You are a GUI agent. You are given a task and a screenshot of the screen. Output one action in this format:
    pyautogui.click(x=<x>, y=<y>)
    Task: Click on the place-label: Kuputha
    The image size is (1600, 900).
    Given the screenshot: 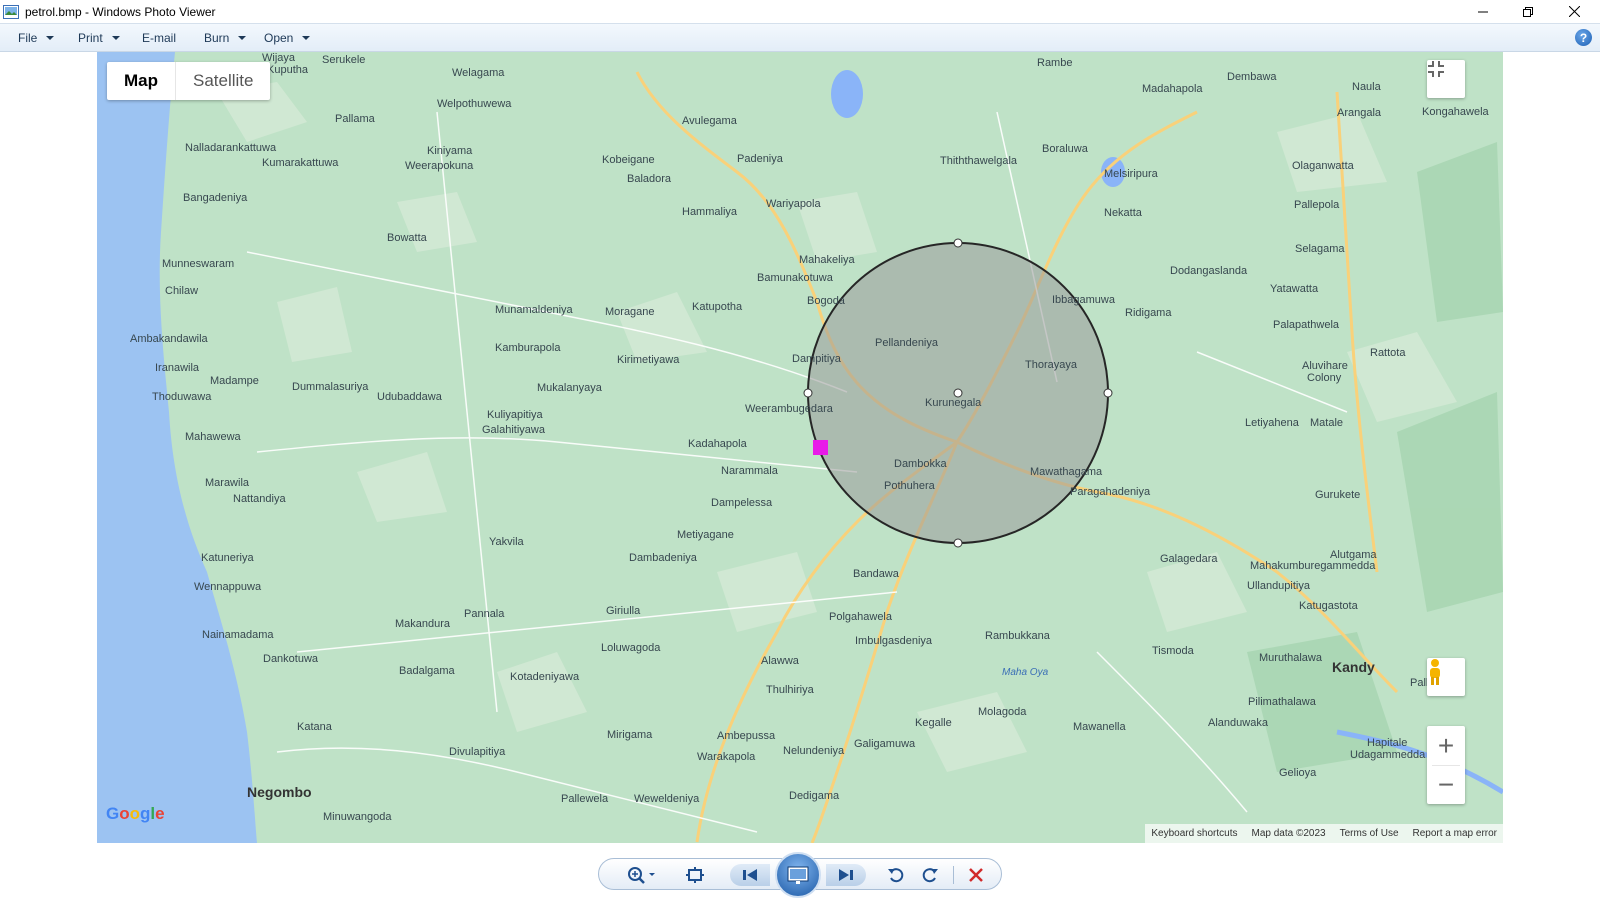 What is the action you would take?
    pyautogui.click(x=288, y=70)
    